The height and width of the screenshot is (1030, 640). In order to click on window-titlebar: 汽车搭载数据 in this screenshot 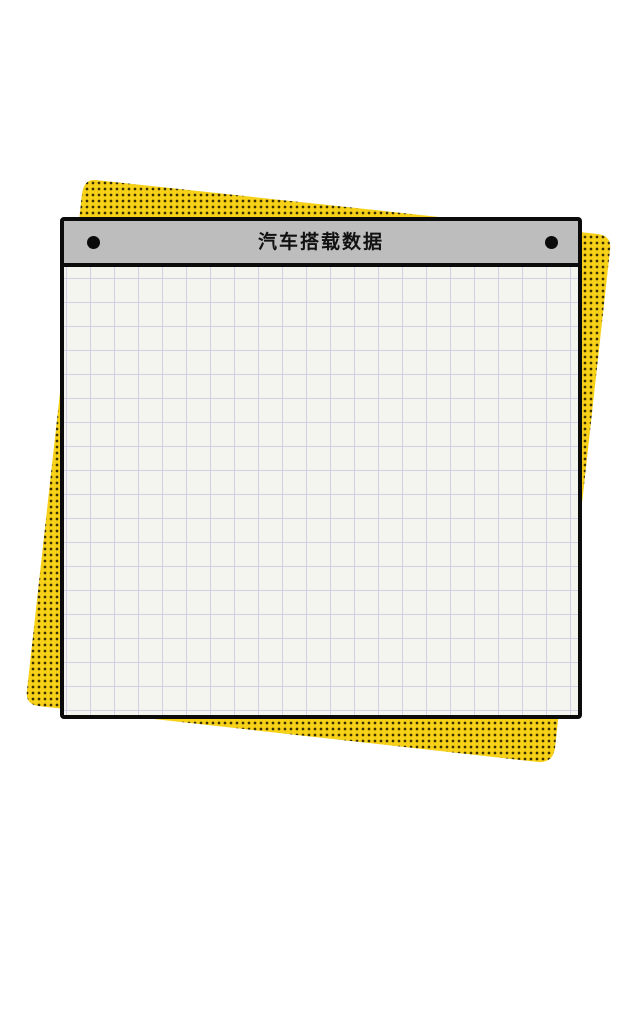, I will do `click(321, 244)`.